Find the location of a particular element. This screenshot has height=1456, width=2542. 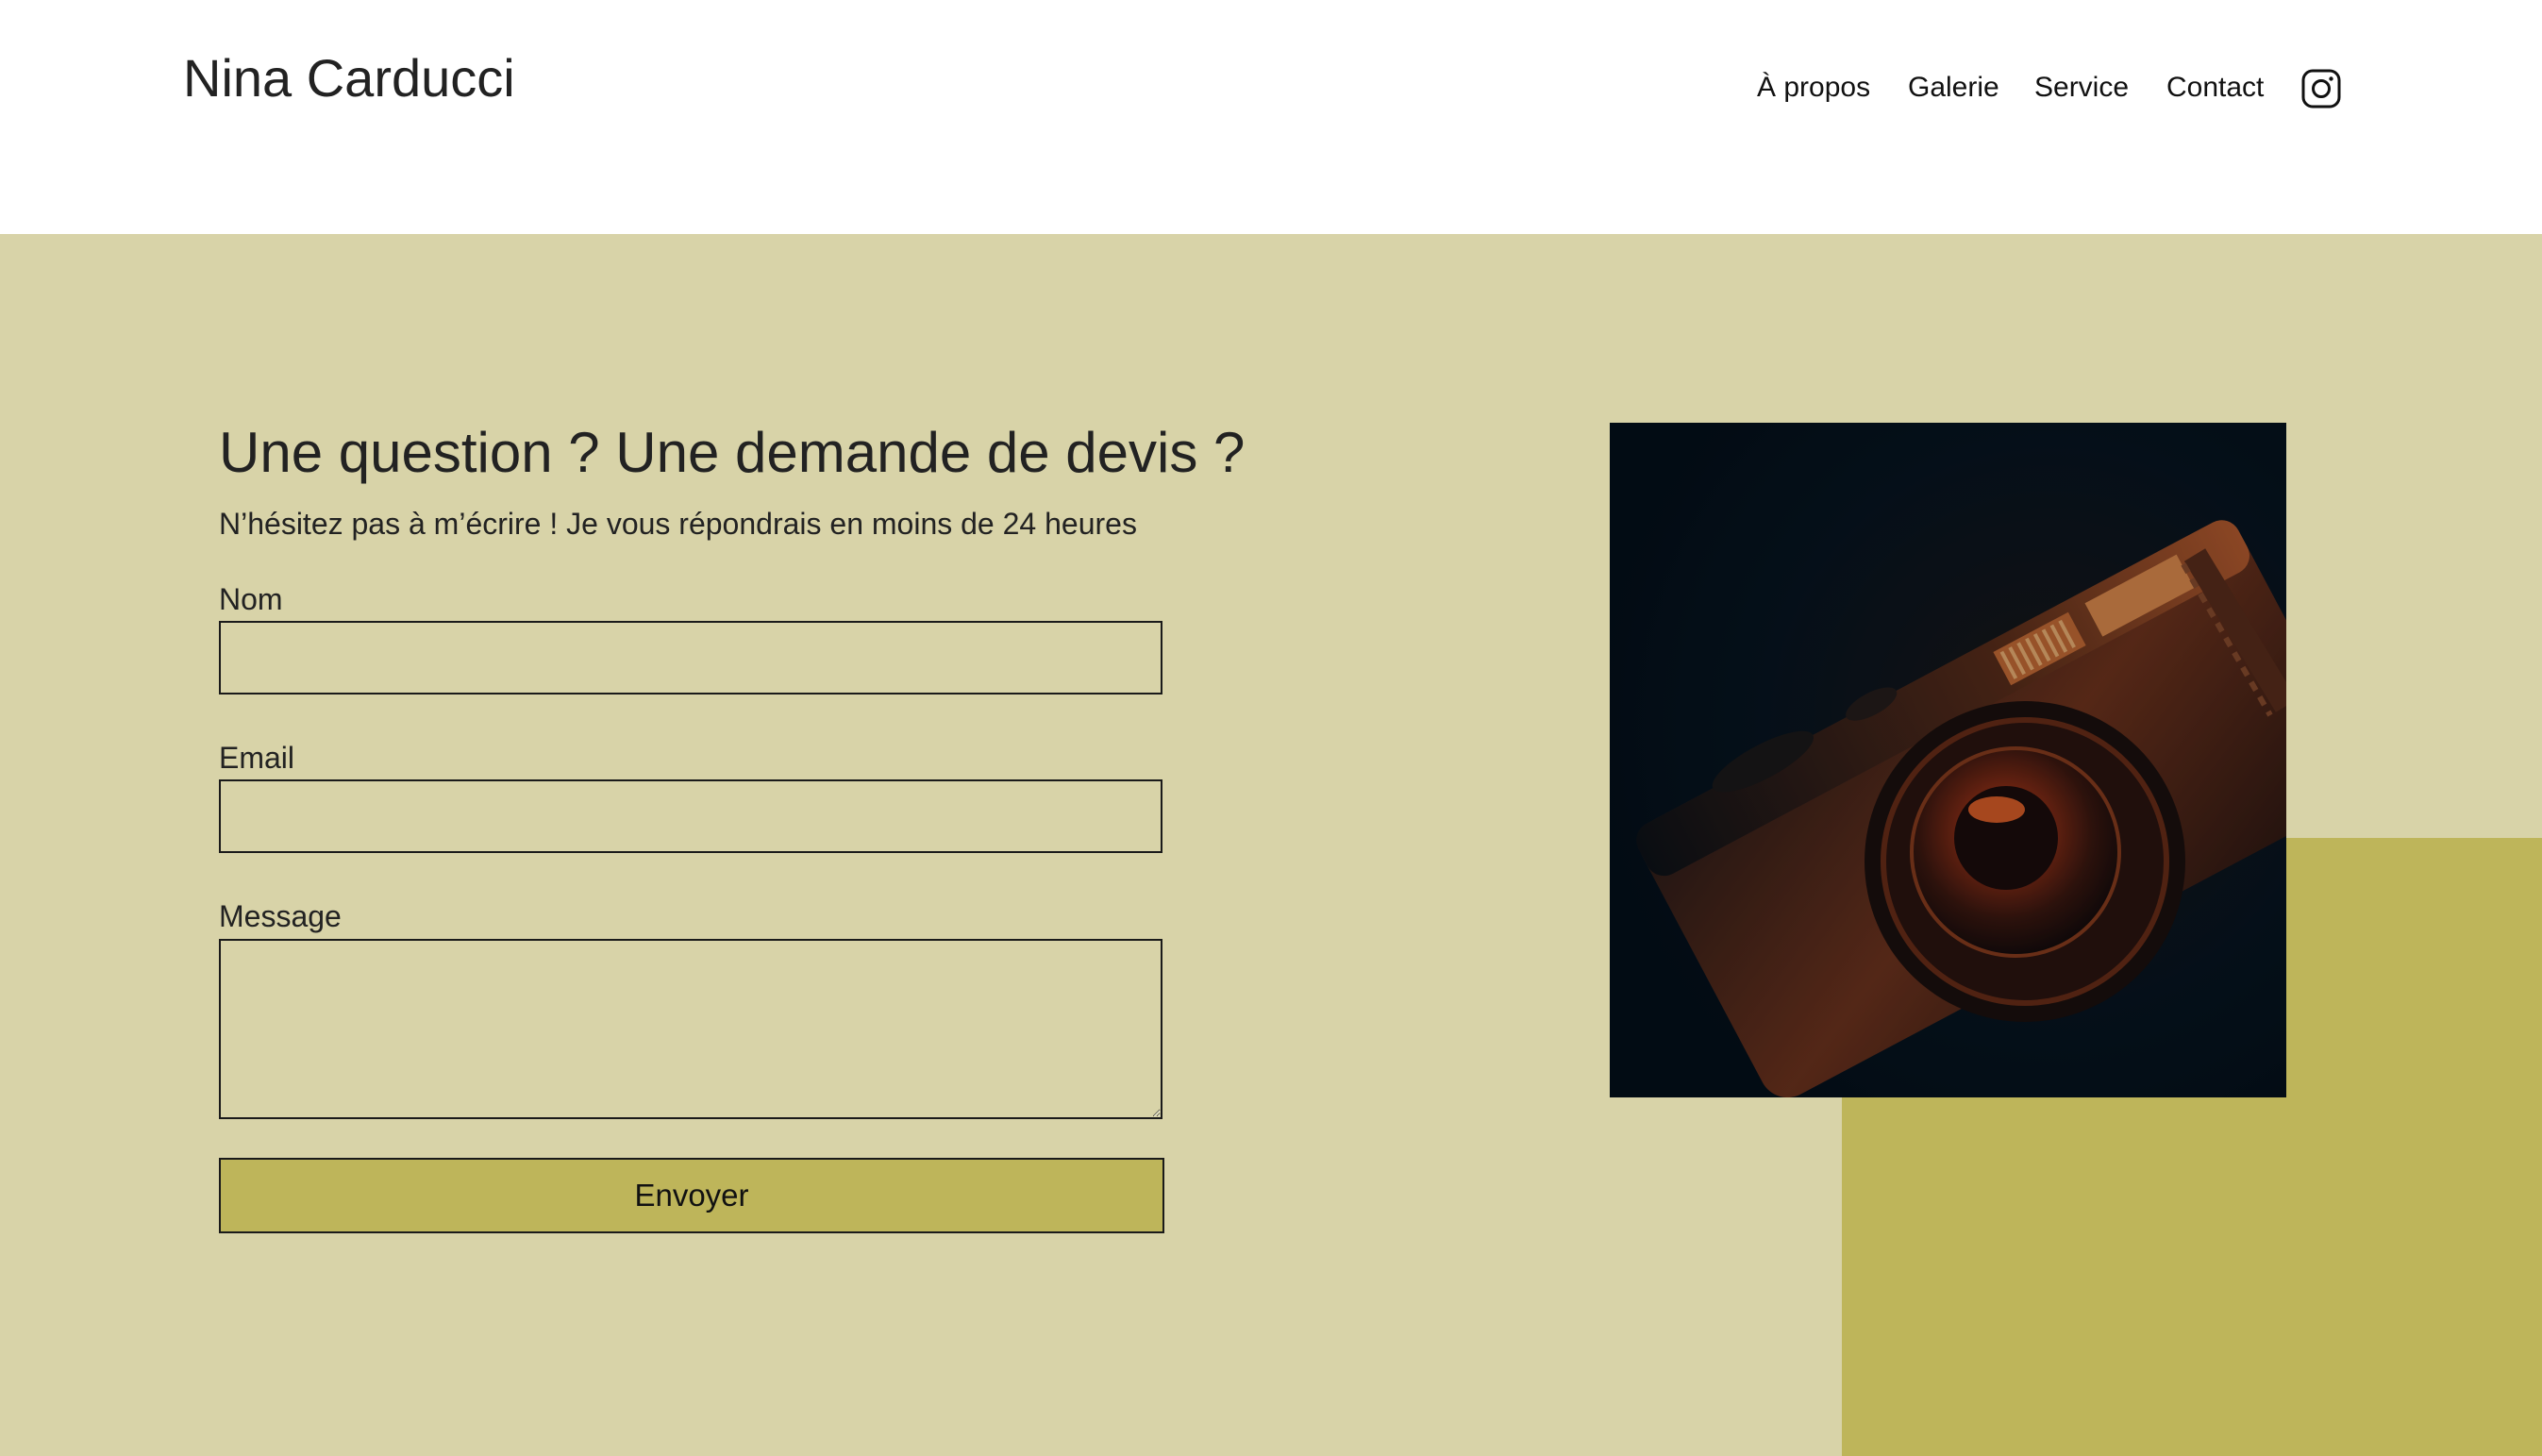

message-field is located at coordinates (690, 1029).